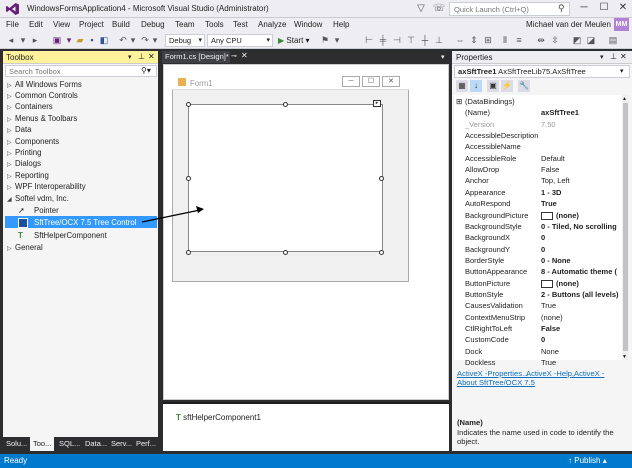 The width and height of the screenshot is (632, 468). I want to click on property-row: BackgroundX 0, so click(538, 237).